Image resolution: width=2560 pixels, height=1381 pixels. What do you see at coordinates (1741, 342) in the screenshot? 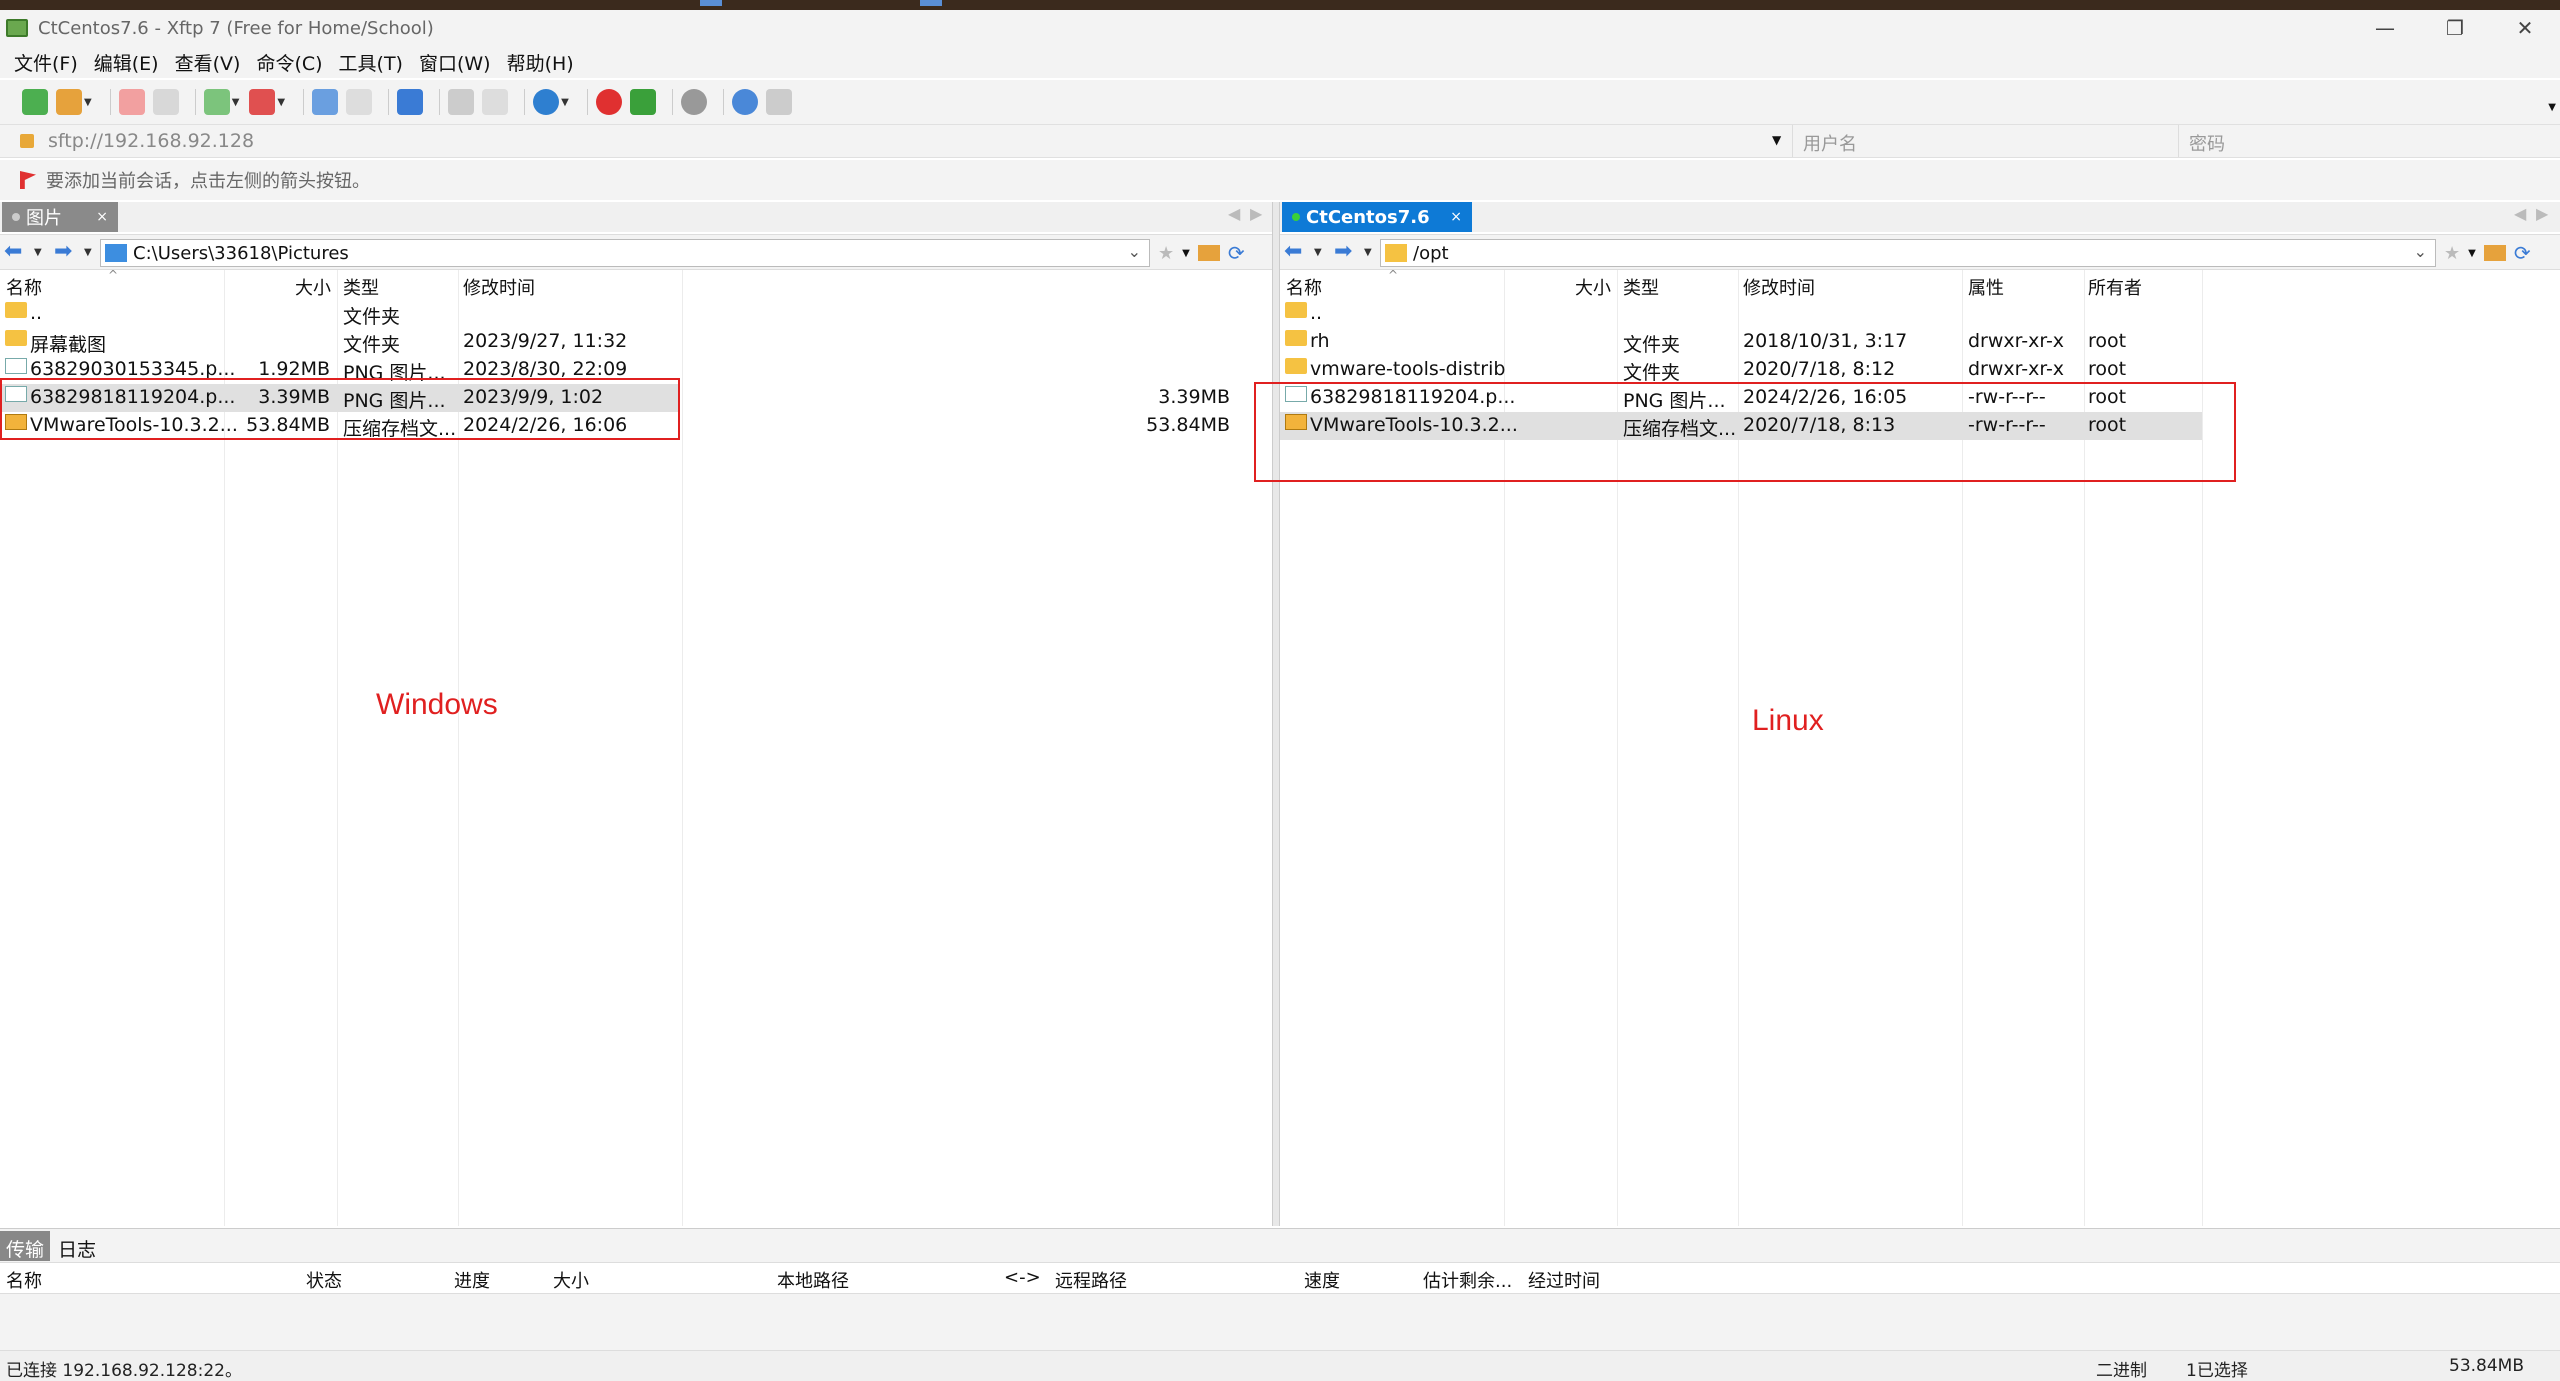
I see `table-row: rh 文件夹 2018/10/31, 3:17 drwxr-xr-x root` at bounding box center [1741, 342].